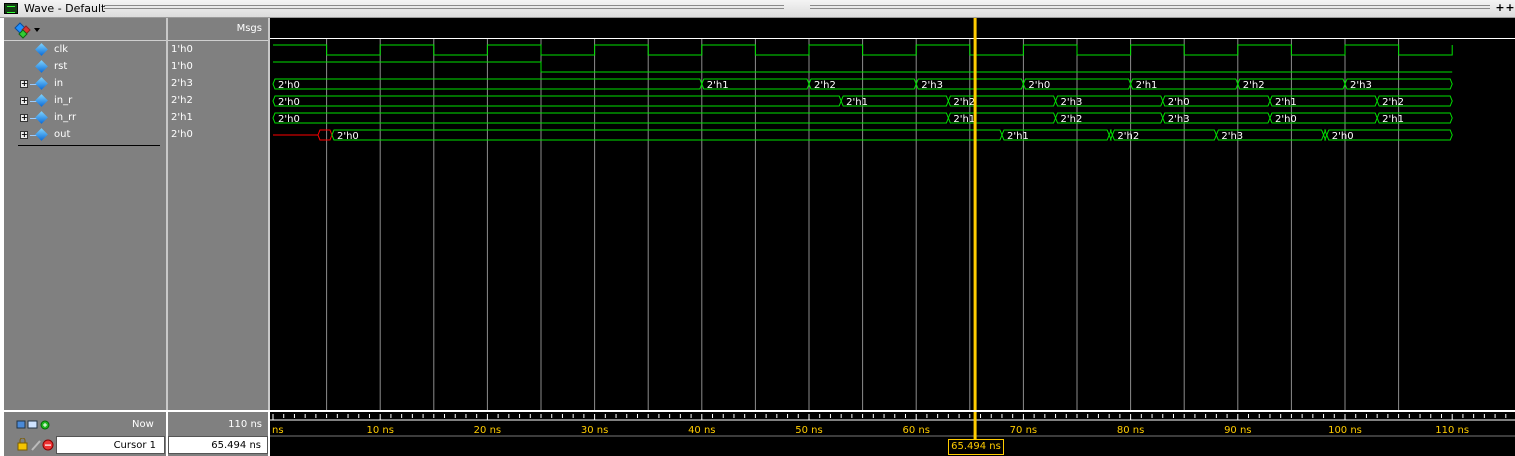  I want to click on ruler-tick-label: 20 ns, so click(487, 430).